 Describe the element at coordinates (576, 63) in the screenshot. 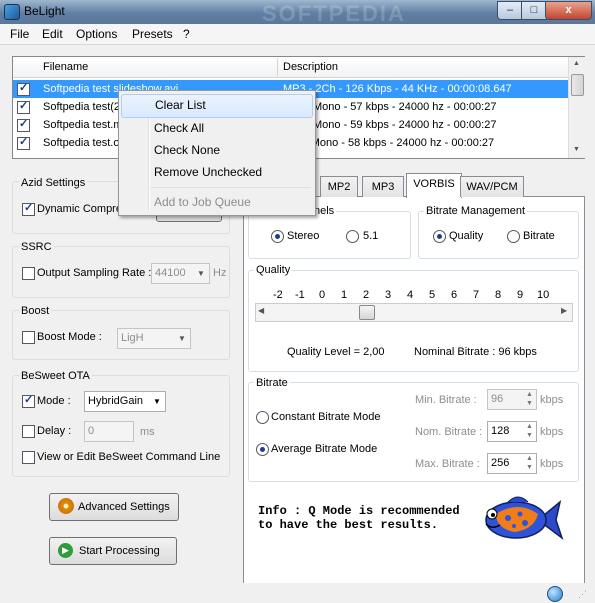

I see `scroll-up-icon: ▲` at that location.